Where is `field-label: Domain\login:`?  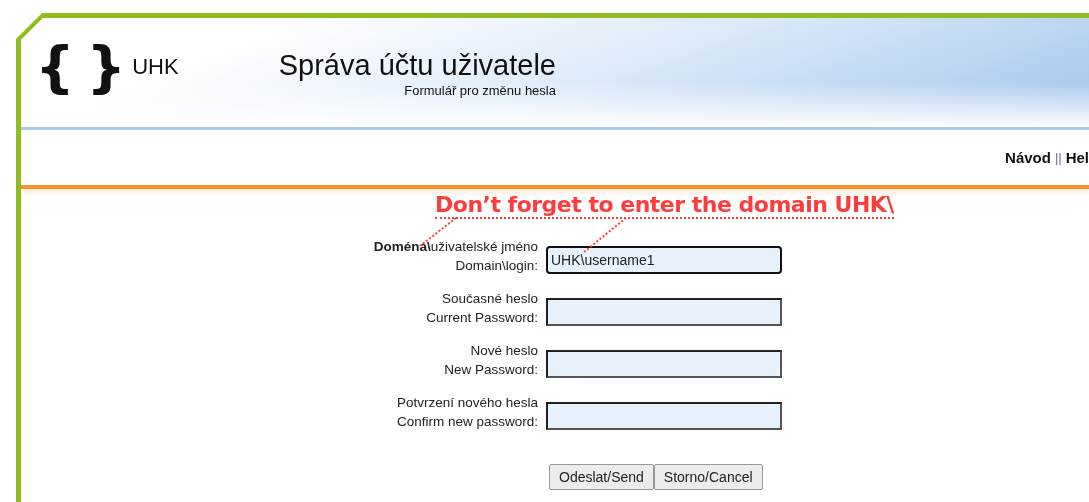
field-label: Domain\login: is located at coordinates (496, 266).